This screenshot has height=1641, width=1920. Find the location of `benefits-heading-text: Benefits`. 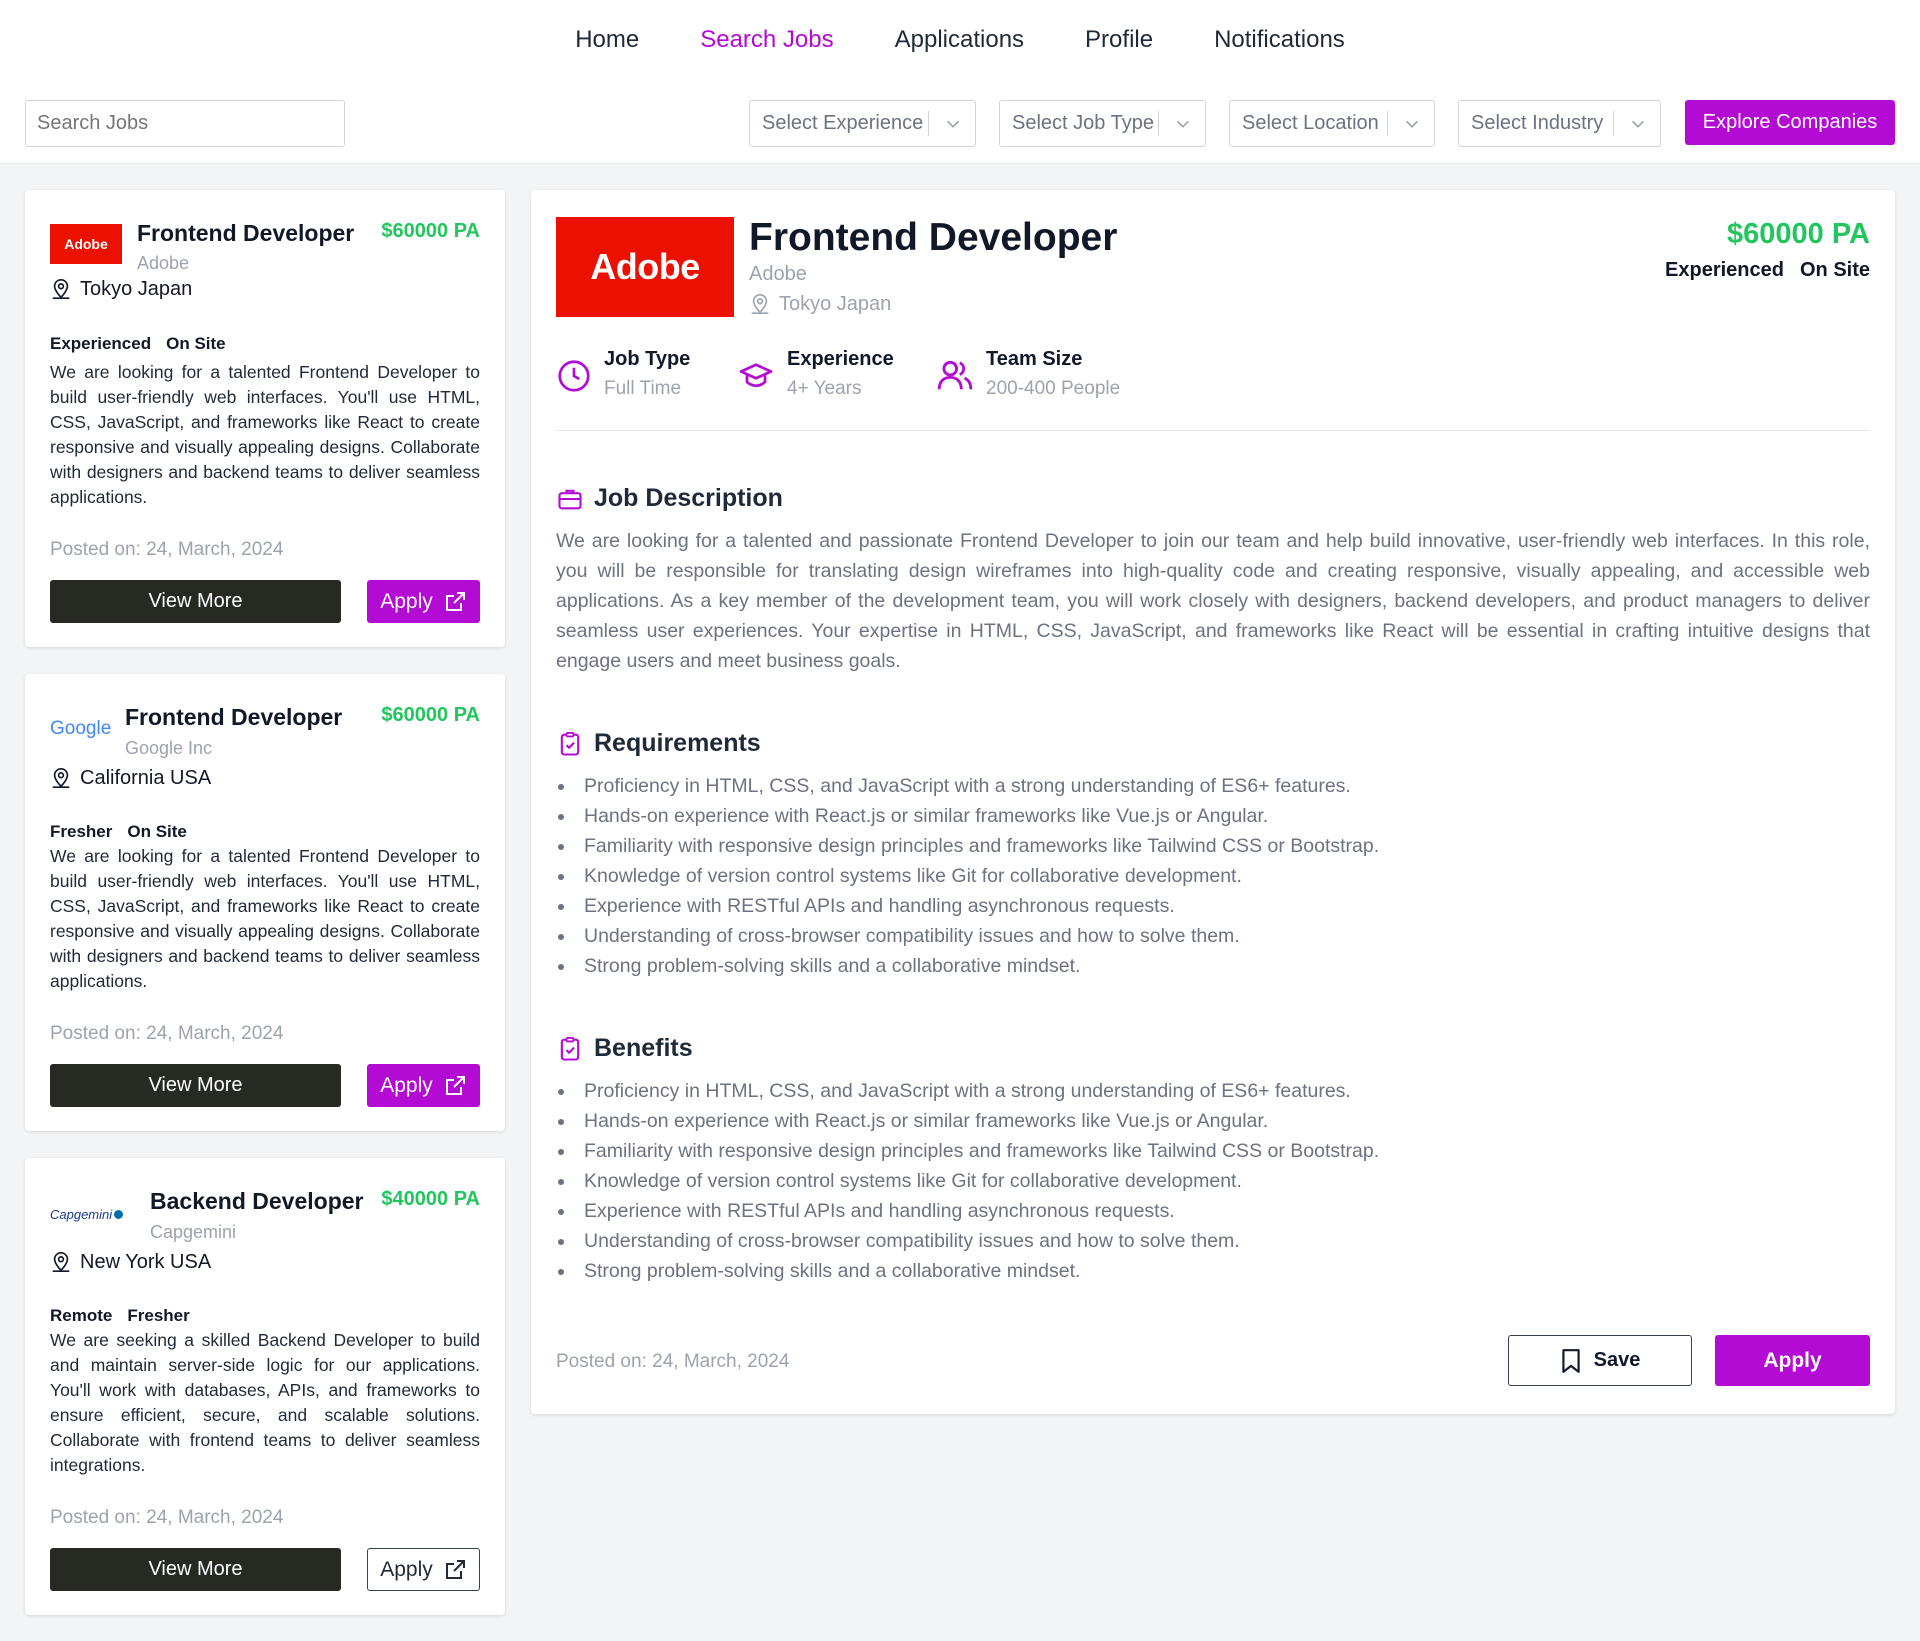

benefits-heading-text: Benefits is located at coordinates (643, 1048).